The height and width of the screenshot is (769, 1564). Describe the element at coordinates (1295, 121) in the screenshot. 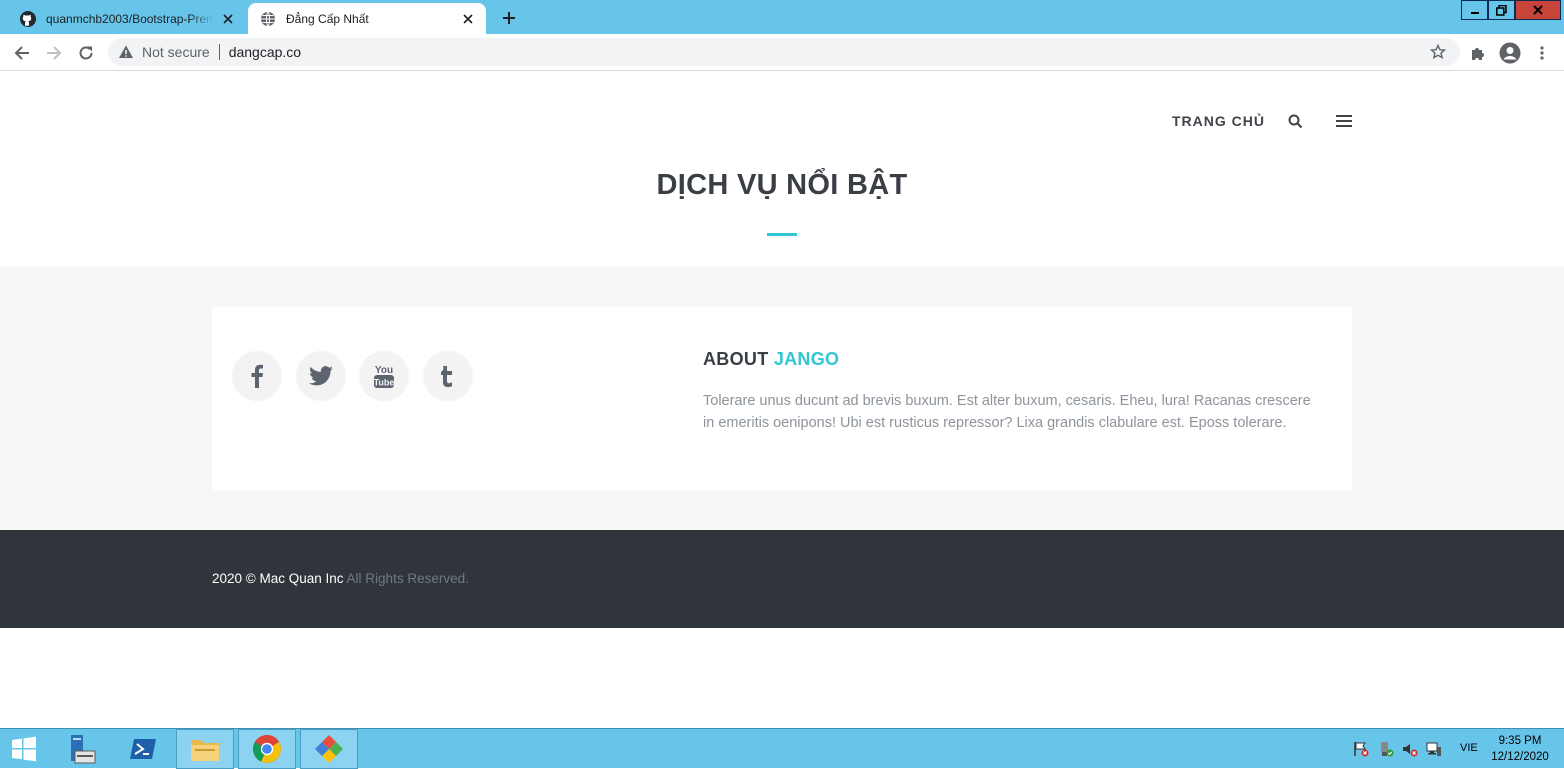

I see `search-icon` at that location.